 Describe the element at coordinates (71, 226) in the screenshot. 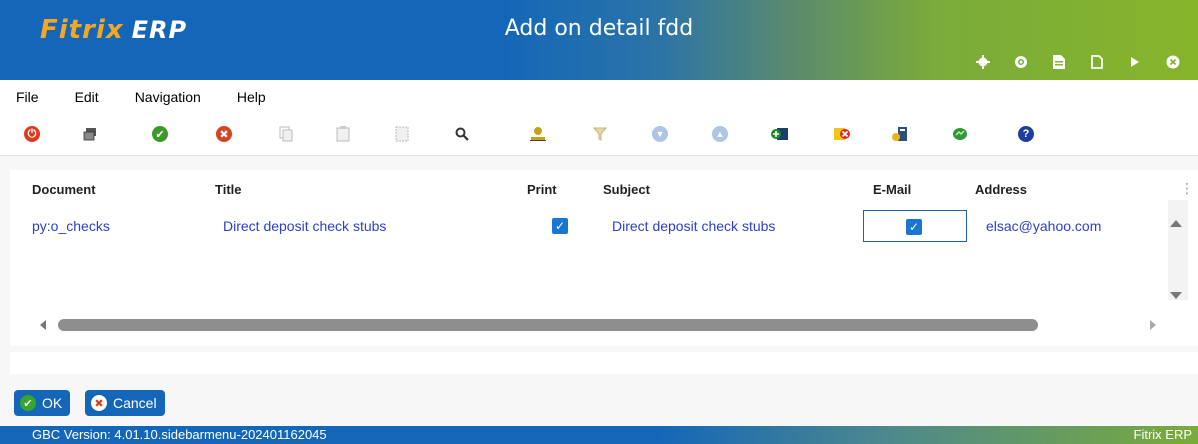

I see `cell-document: py:o_checks` at that location.